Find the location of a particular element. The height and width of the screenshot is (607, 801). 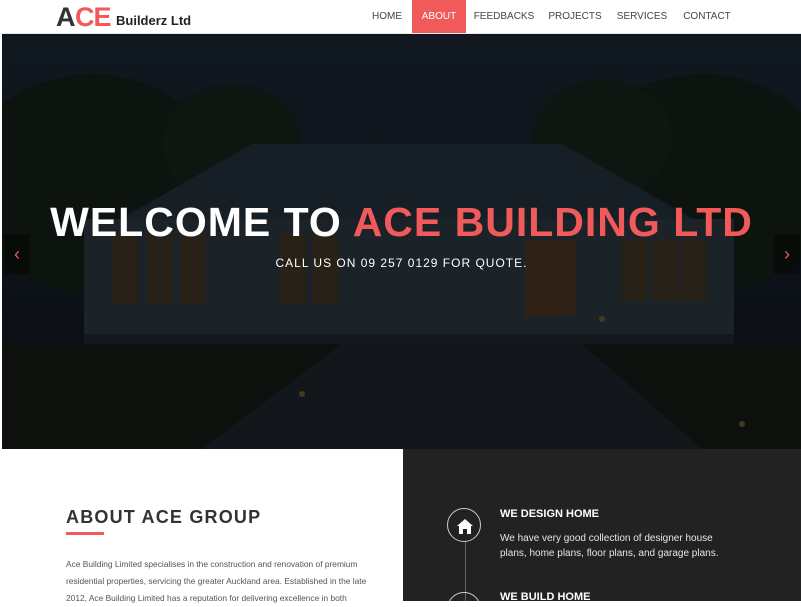

nav-services: SERVICES is located at coordinates (642, 16).